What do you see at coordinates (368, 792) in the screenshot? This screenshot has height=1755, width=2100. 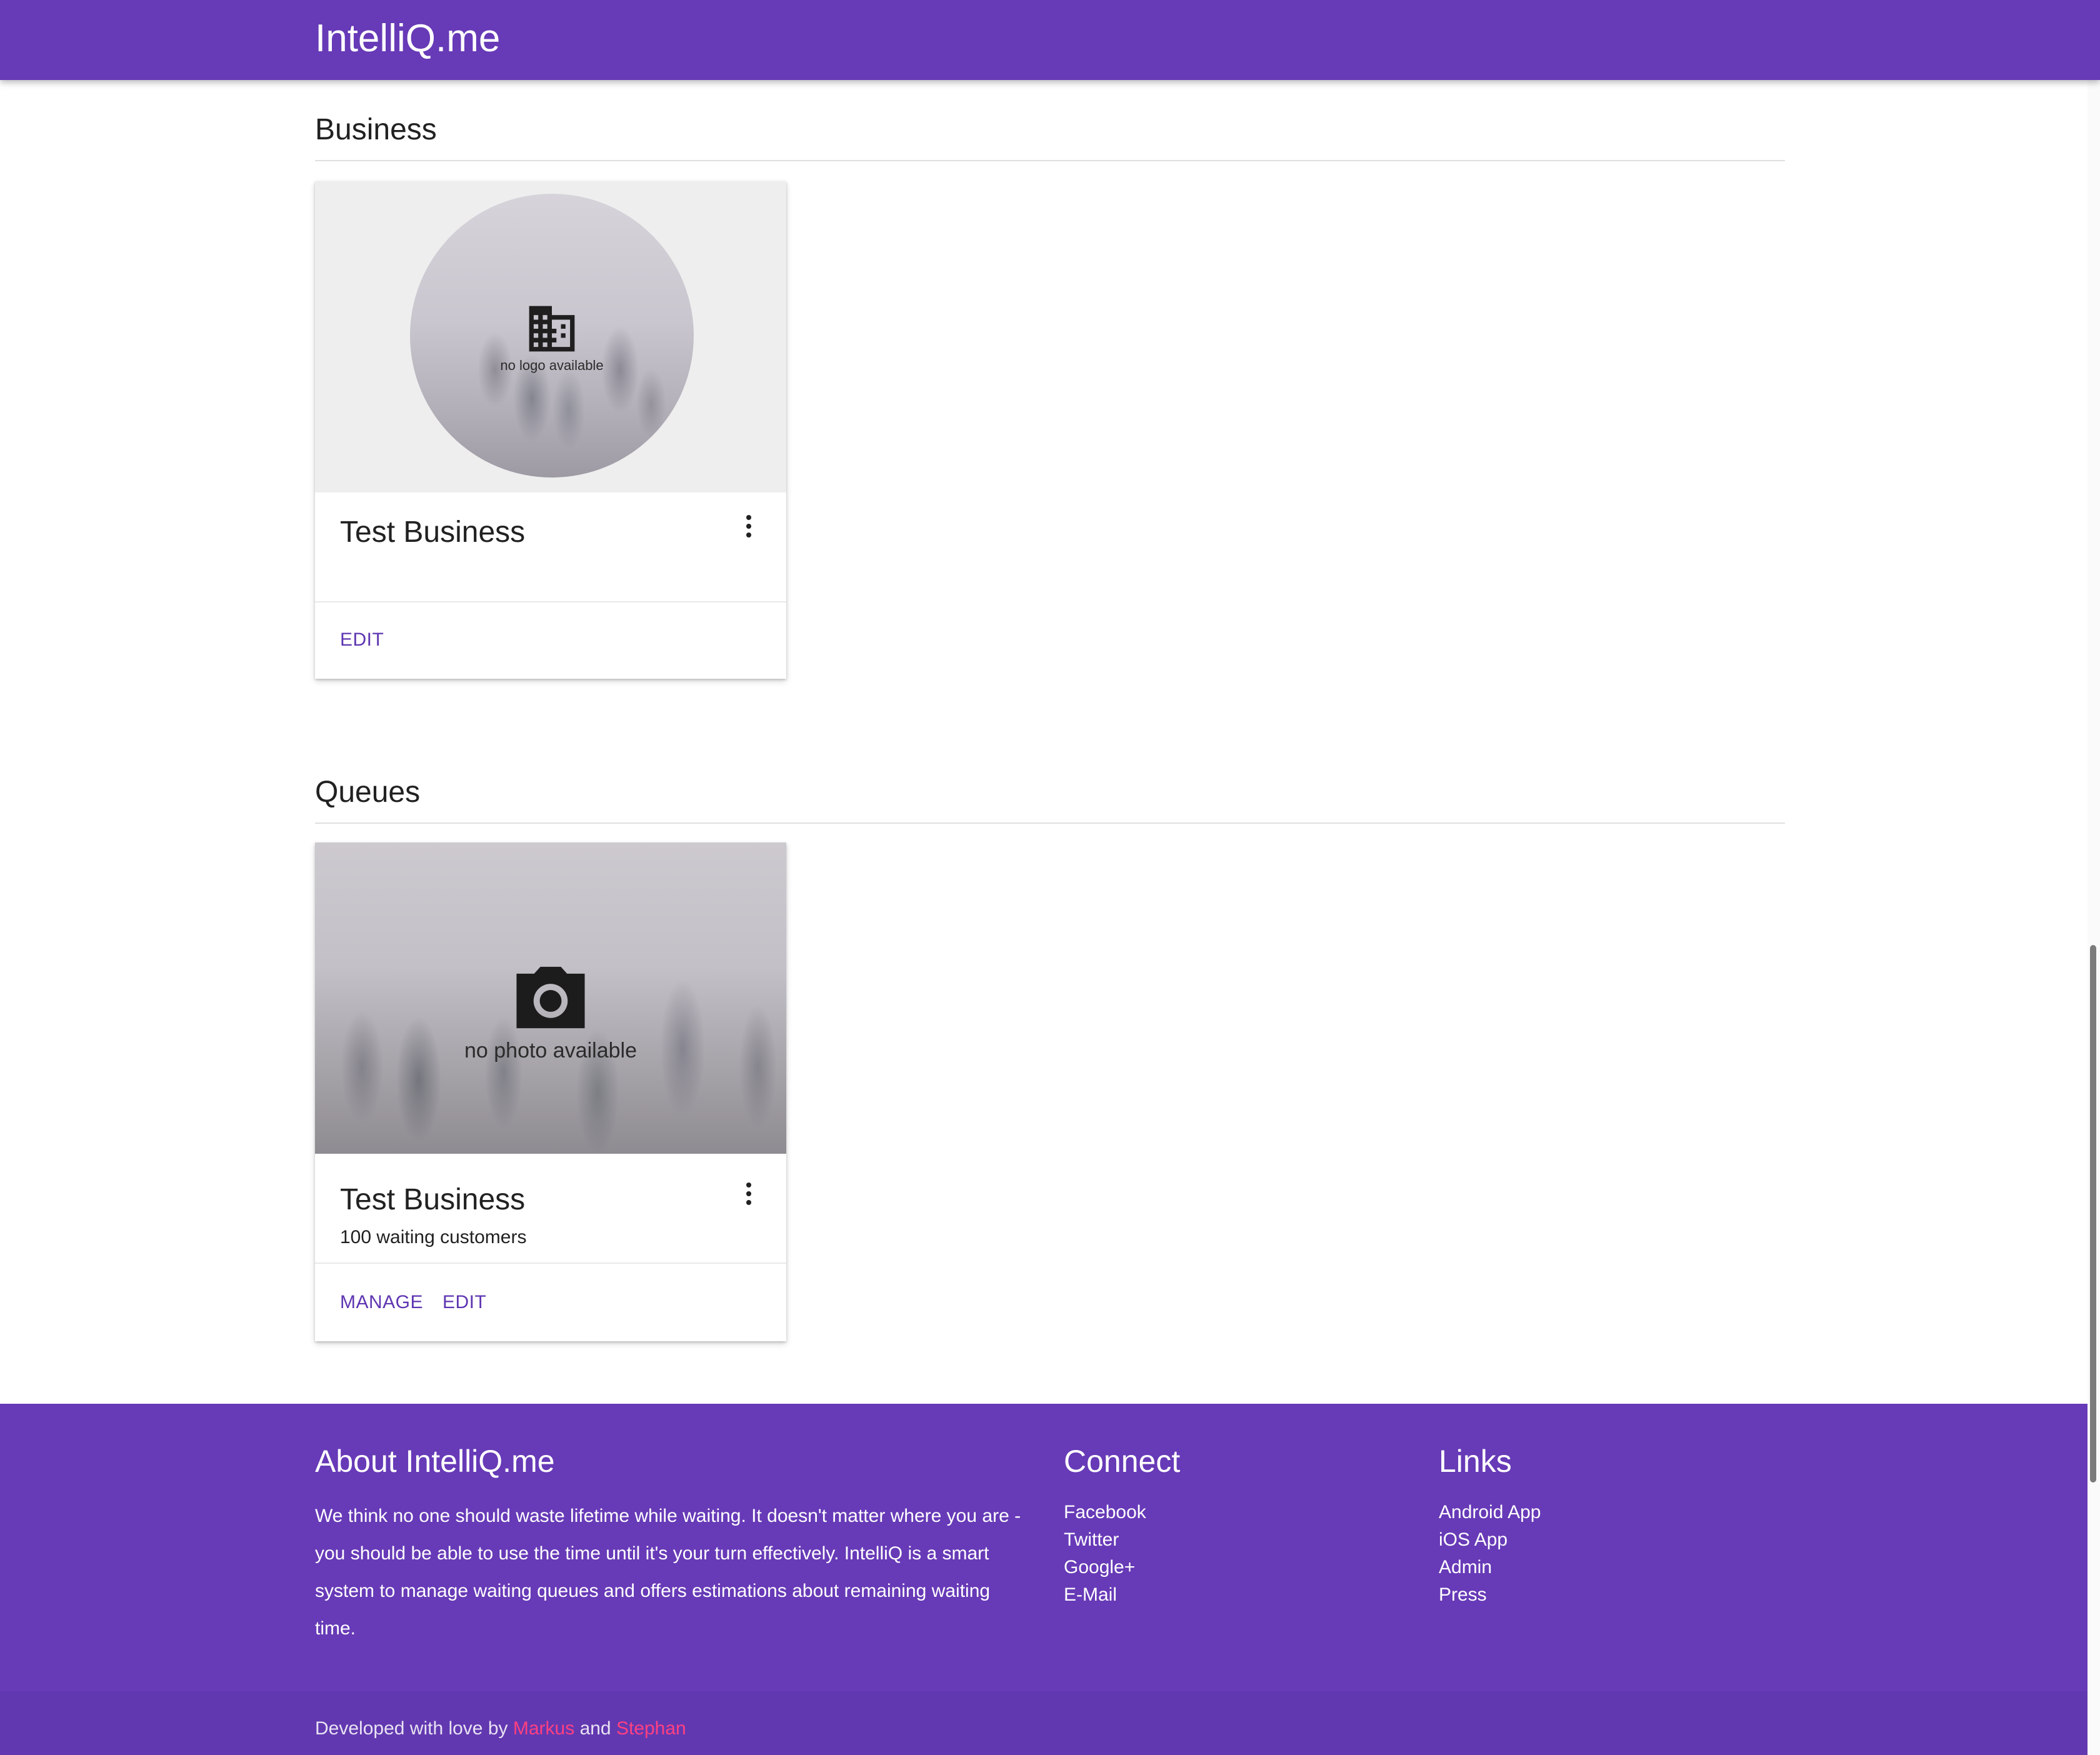 I see `queues-section-title: Queues` at bounding box center [368, 792].